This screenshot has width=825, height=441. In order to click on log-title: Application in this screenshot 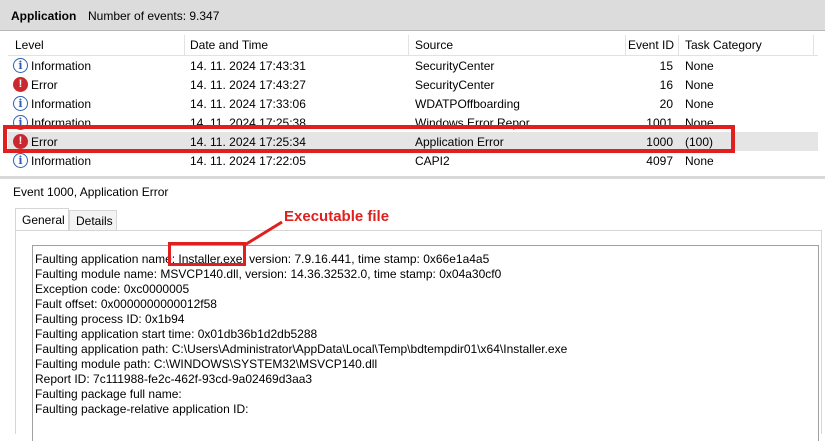, I will do `click(44, 16)`.